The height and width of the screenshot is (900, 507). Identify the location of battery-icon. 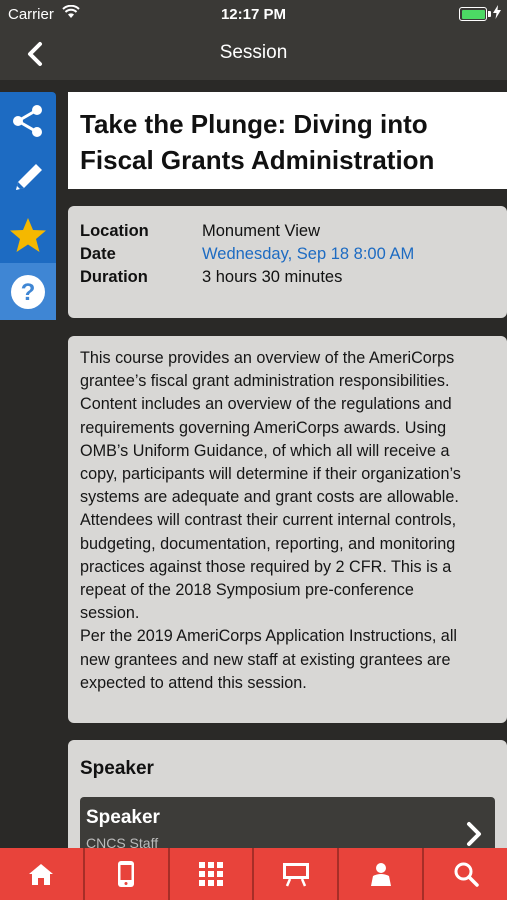
(473, 14).